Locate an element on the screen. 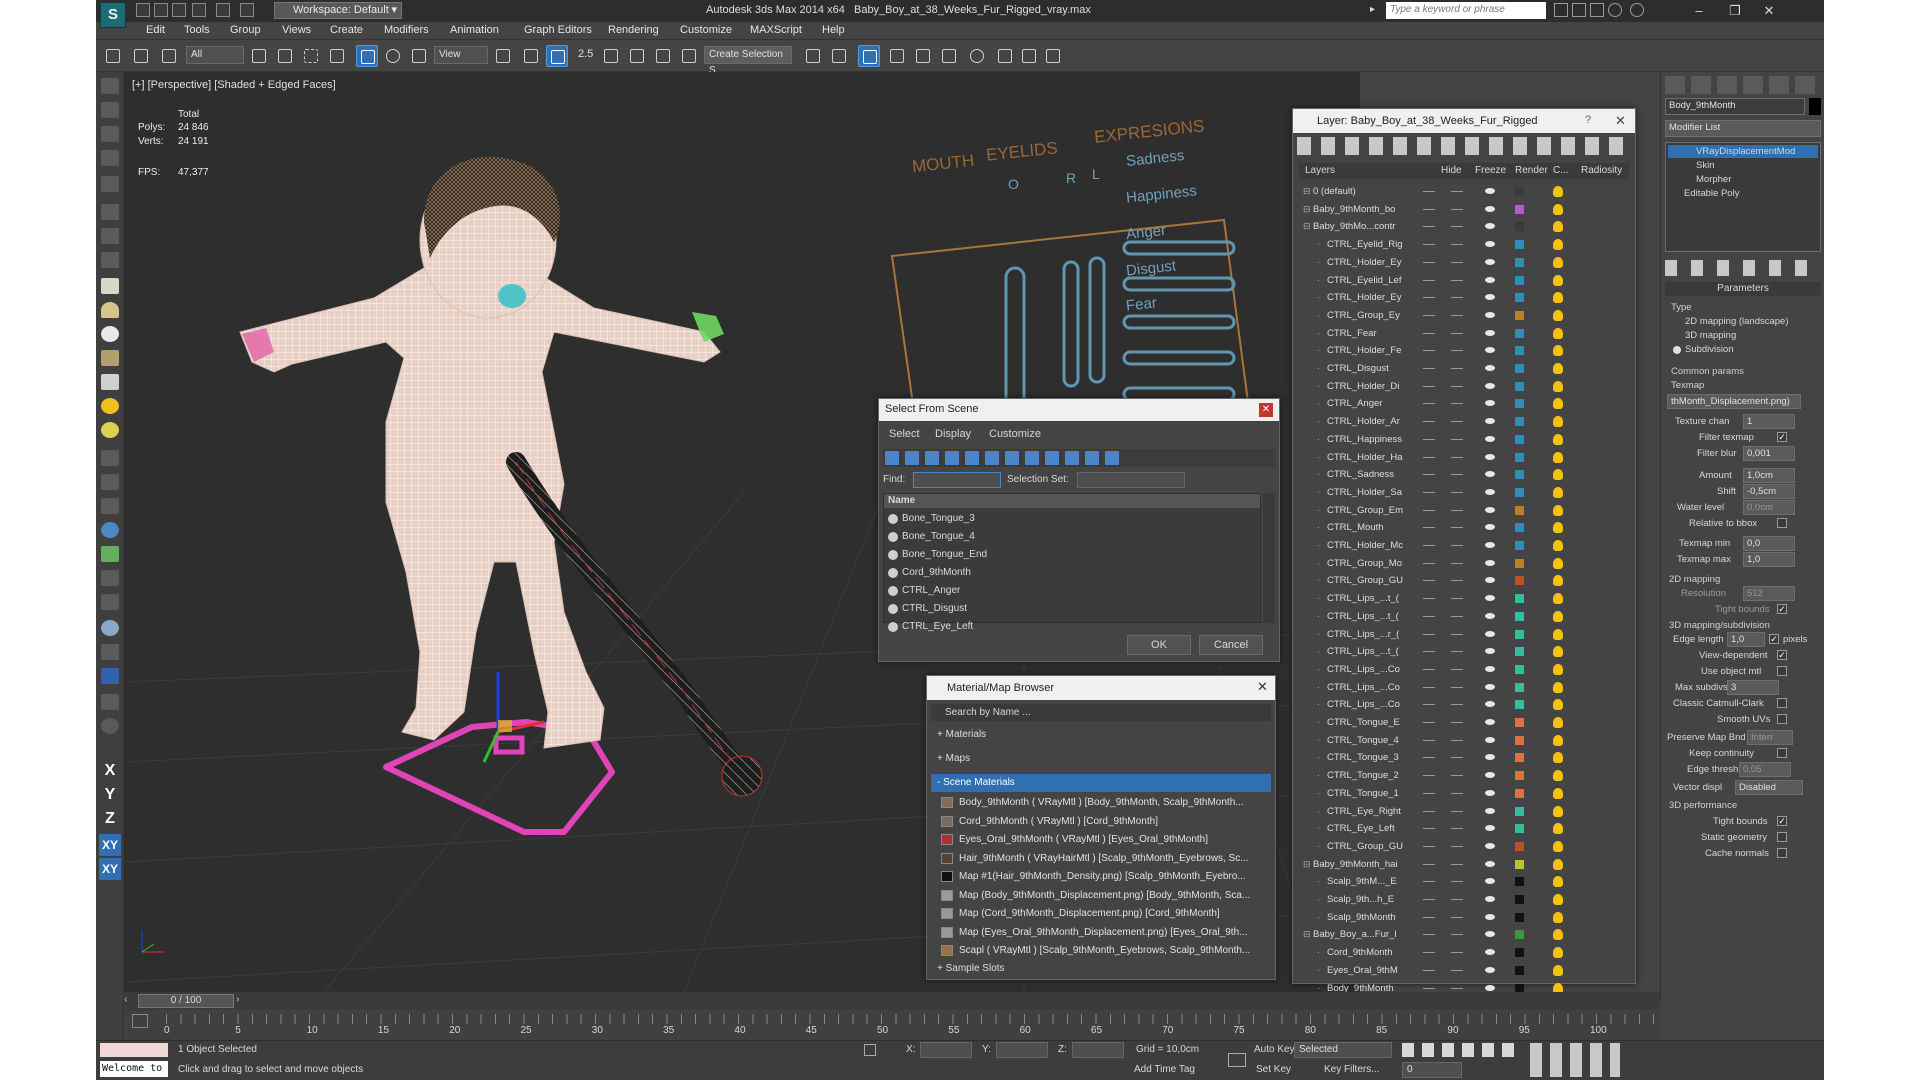 The height and width of the screenshot is (1080, 1920). water-level-spinner: 0,0cm is located at coordinates (1769, 507).